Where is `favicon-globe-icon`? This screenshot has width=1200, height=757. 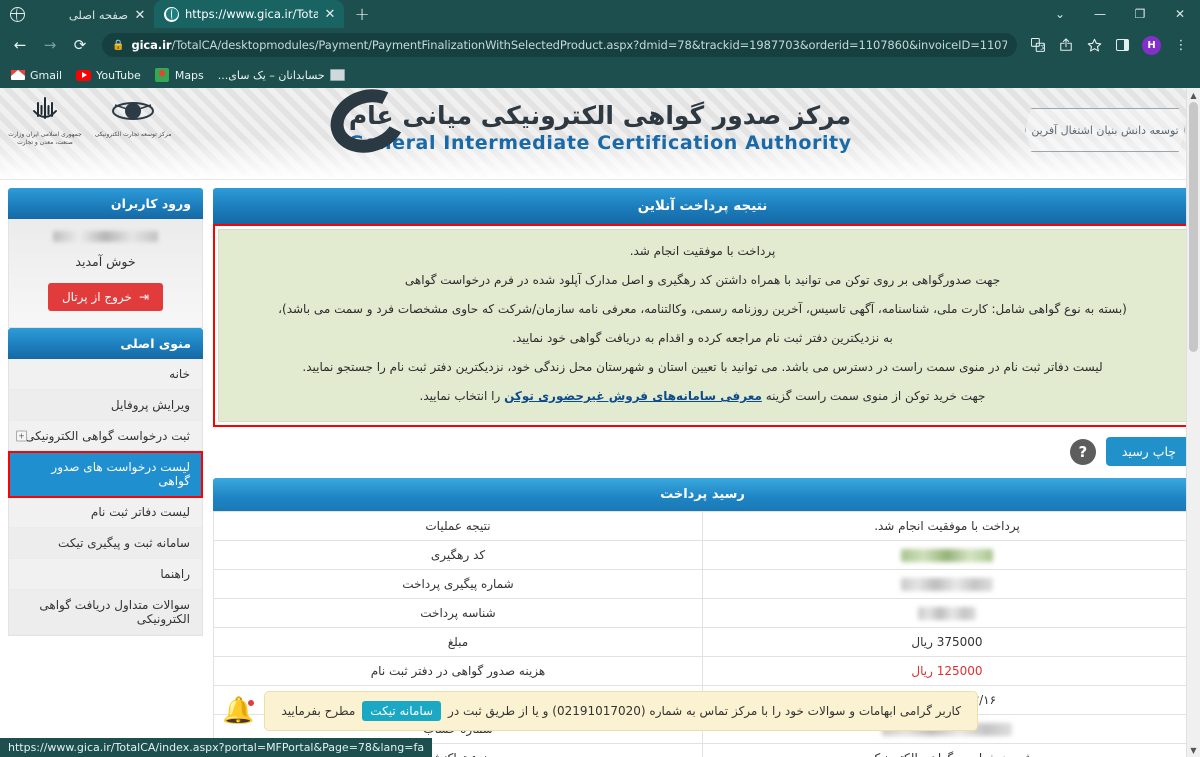 favicon-globe-icon is located at coordinates (171, 14).